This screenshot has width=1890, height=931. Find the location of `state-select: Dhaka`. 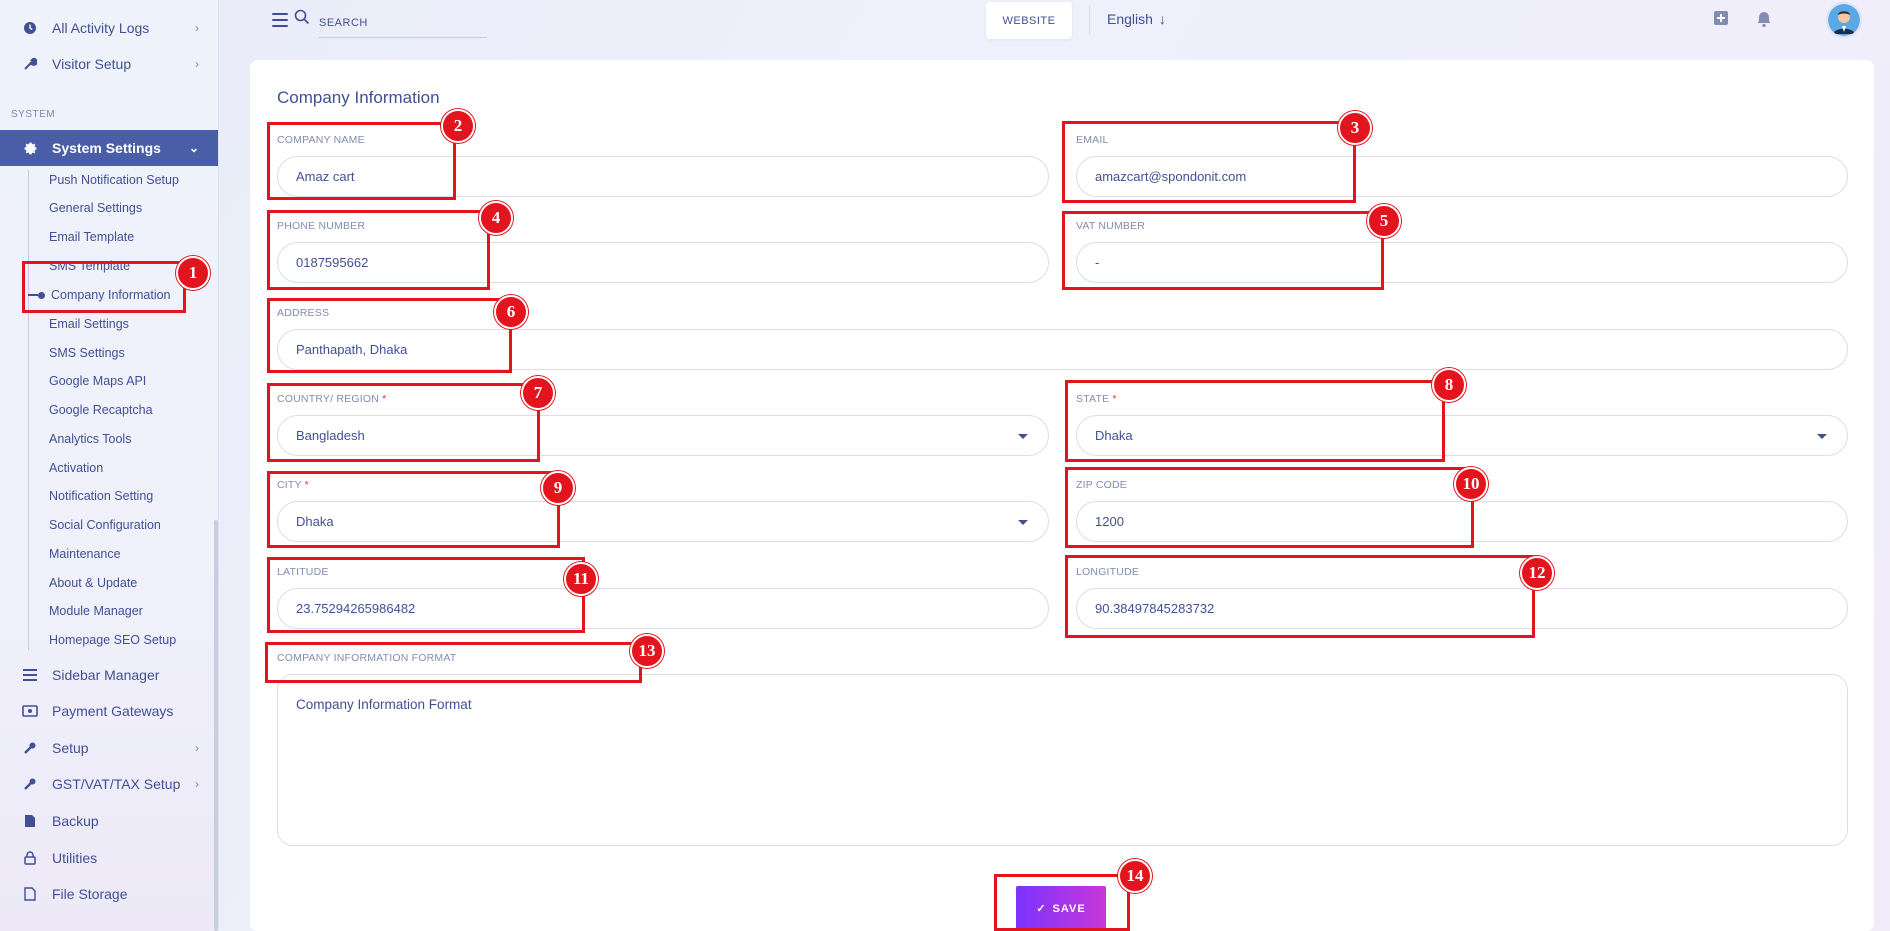

state-select: Dhaka is located at coordinates (1462, 435).